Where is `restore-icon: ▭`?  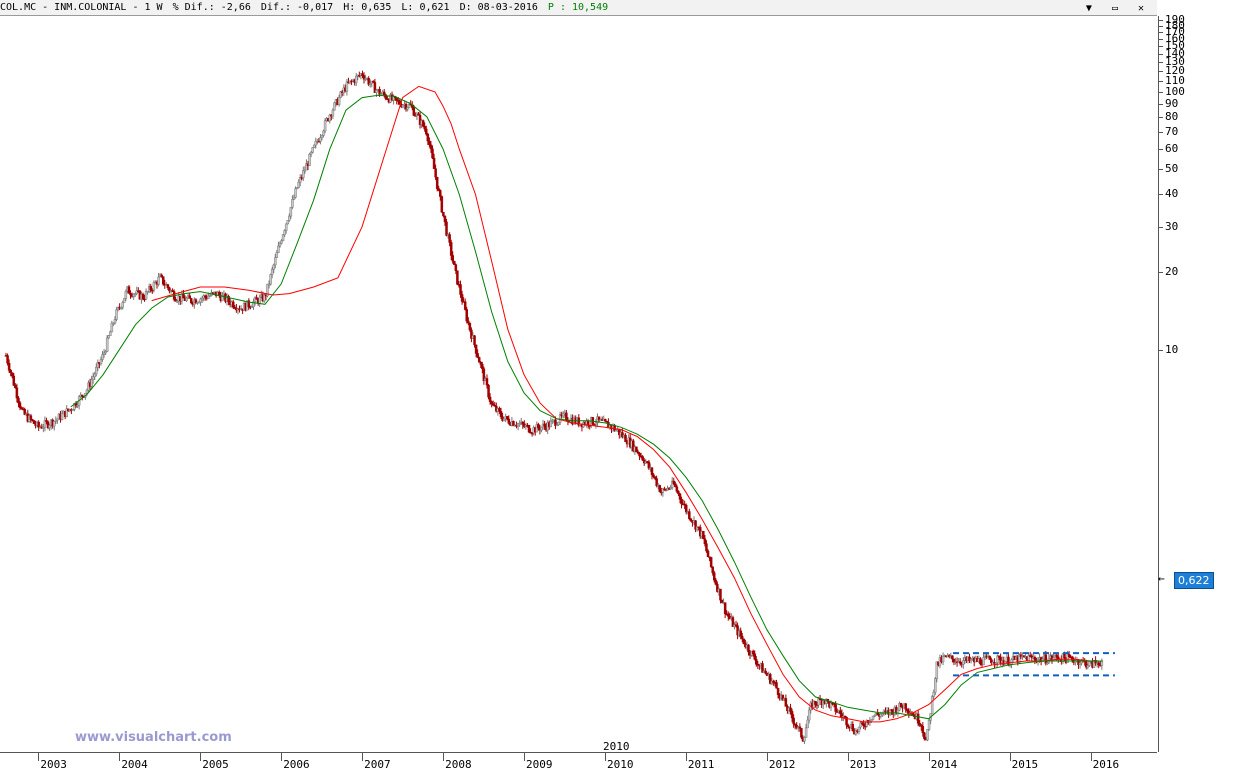 restore-icon: ▭ is located at coordinates (1115, 8).